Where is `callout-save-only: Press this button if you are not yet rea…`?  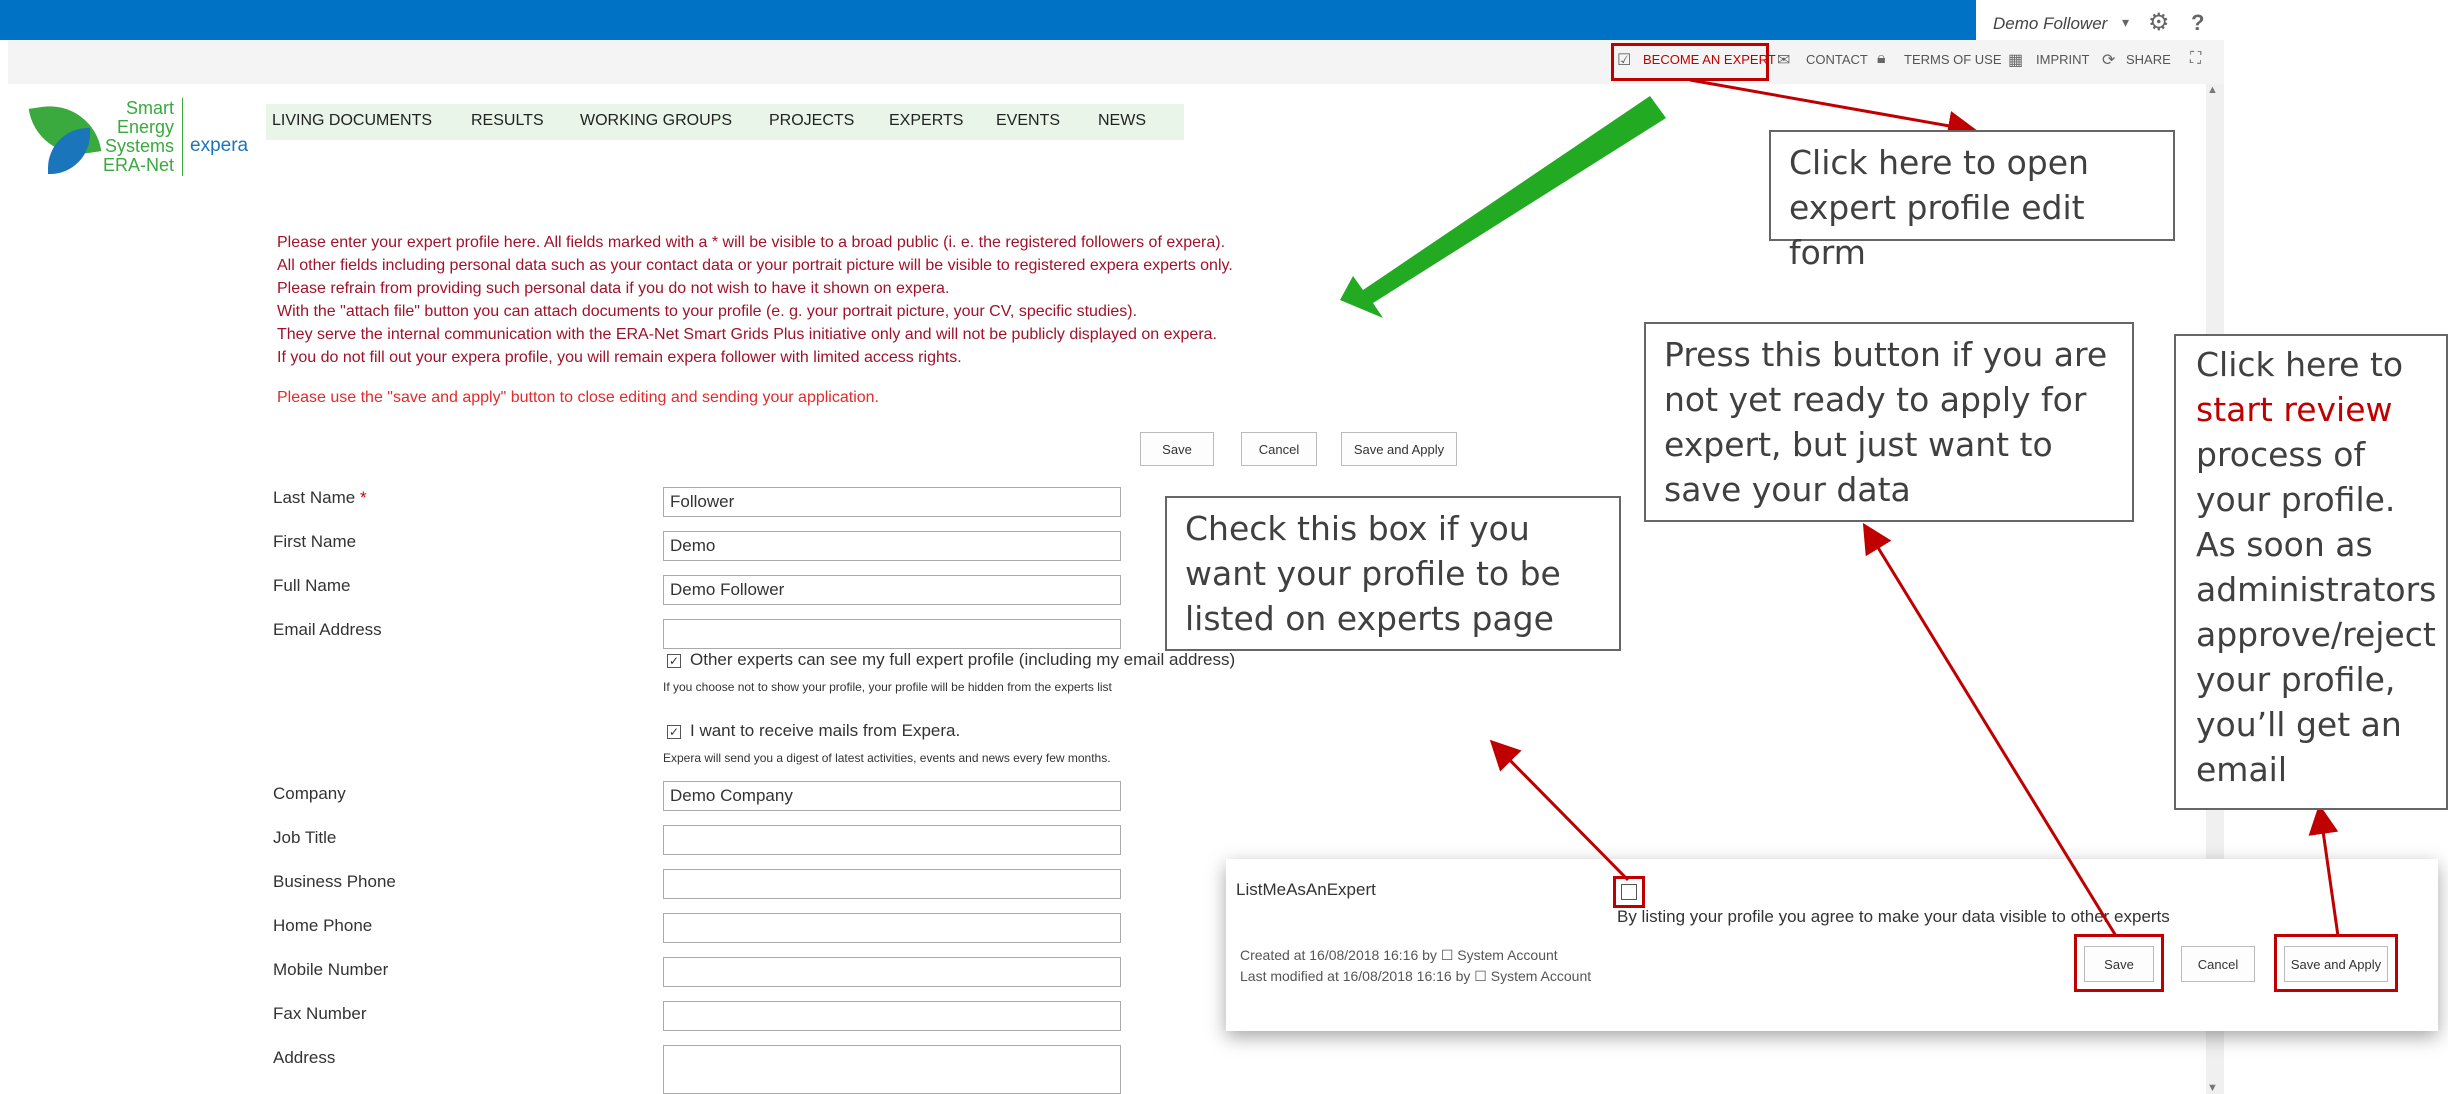 callout-save-only: Press this button if you are not yet rea… is located at coordinates (1889, 422).